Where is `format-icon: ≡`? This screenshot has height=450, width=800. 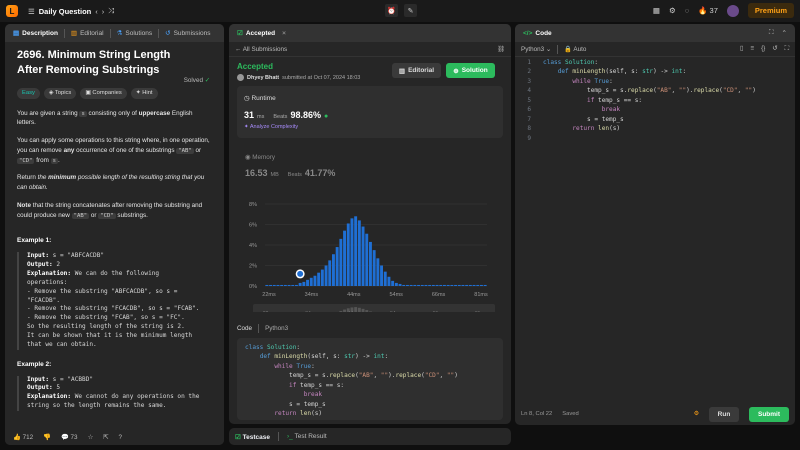
format-icon: ≡ is located at coordinates (752, 49).